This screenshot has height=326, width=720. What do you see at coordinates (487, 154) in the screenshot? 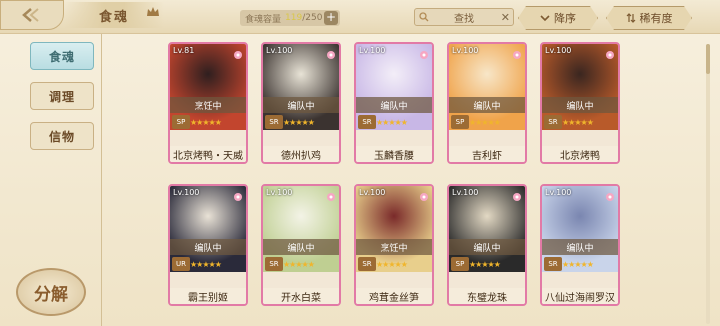
I see `character-name: 吉利虾` at bounding box center [487, 154].